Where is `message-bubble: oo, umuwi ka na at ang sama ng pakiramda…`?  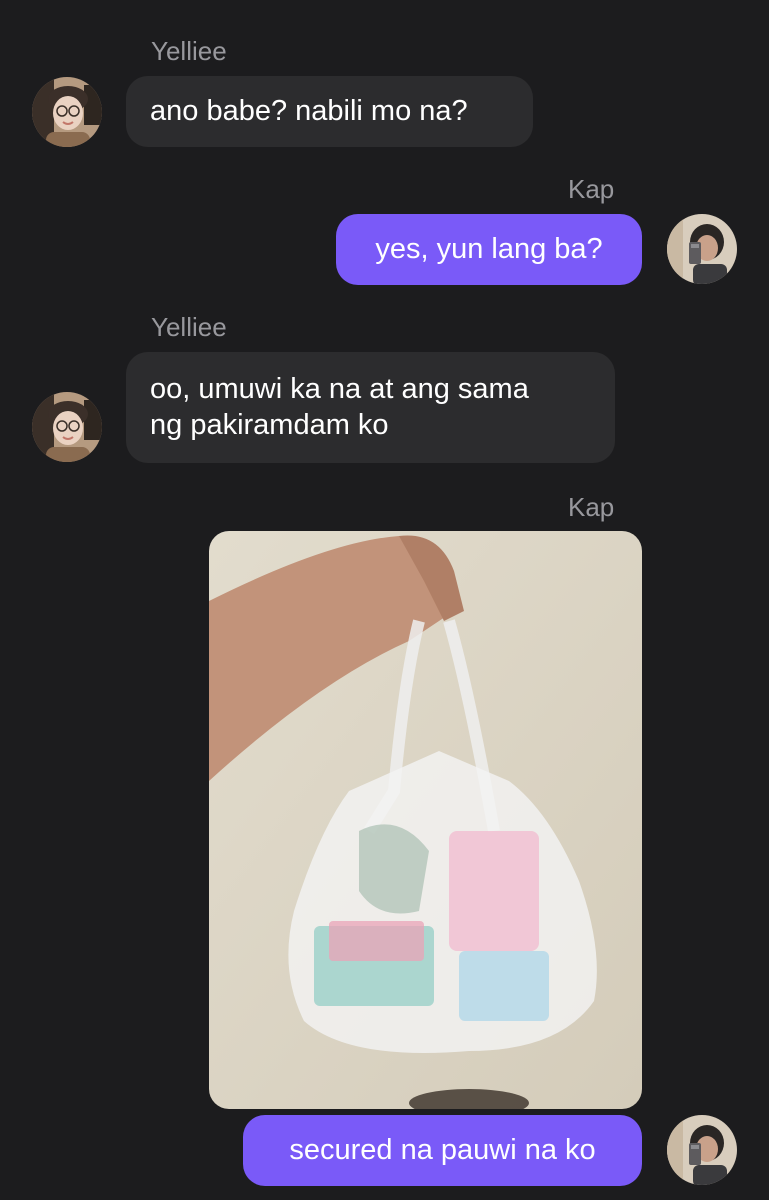 message-bubble: oo, umuwi ka na at ang sama ng pakiramda… is located at coordinates (370, 407).